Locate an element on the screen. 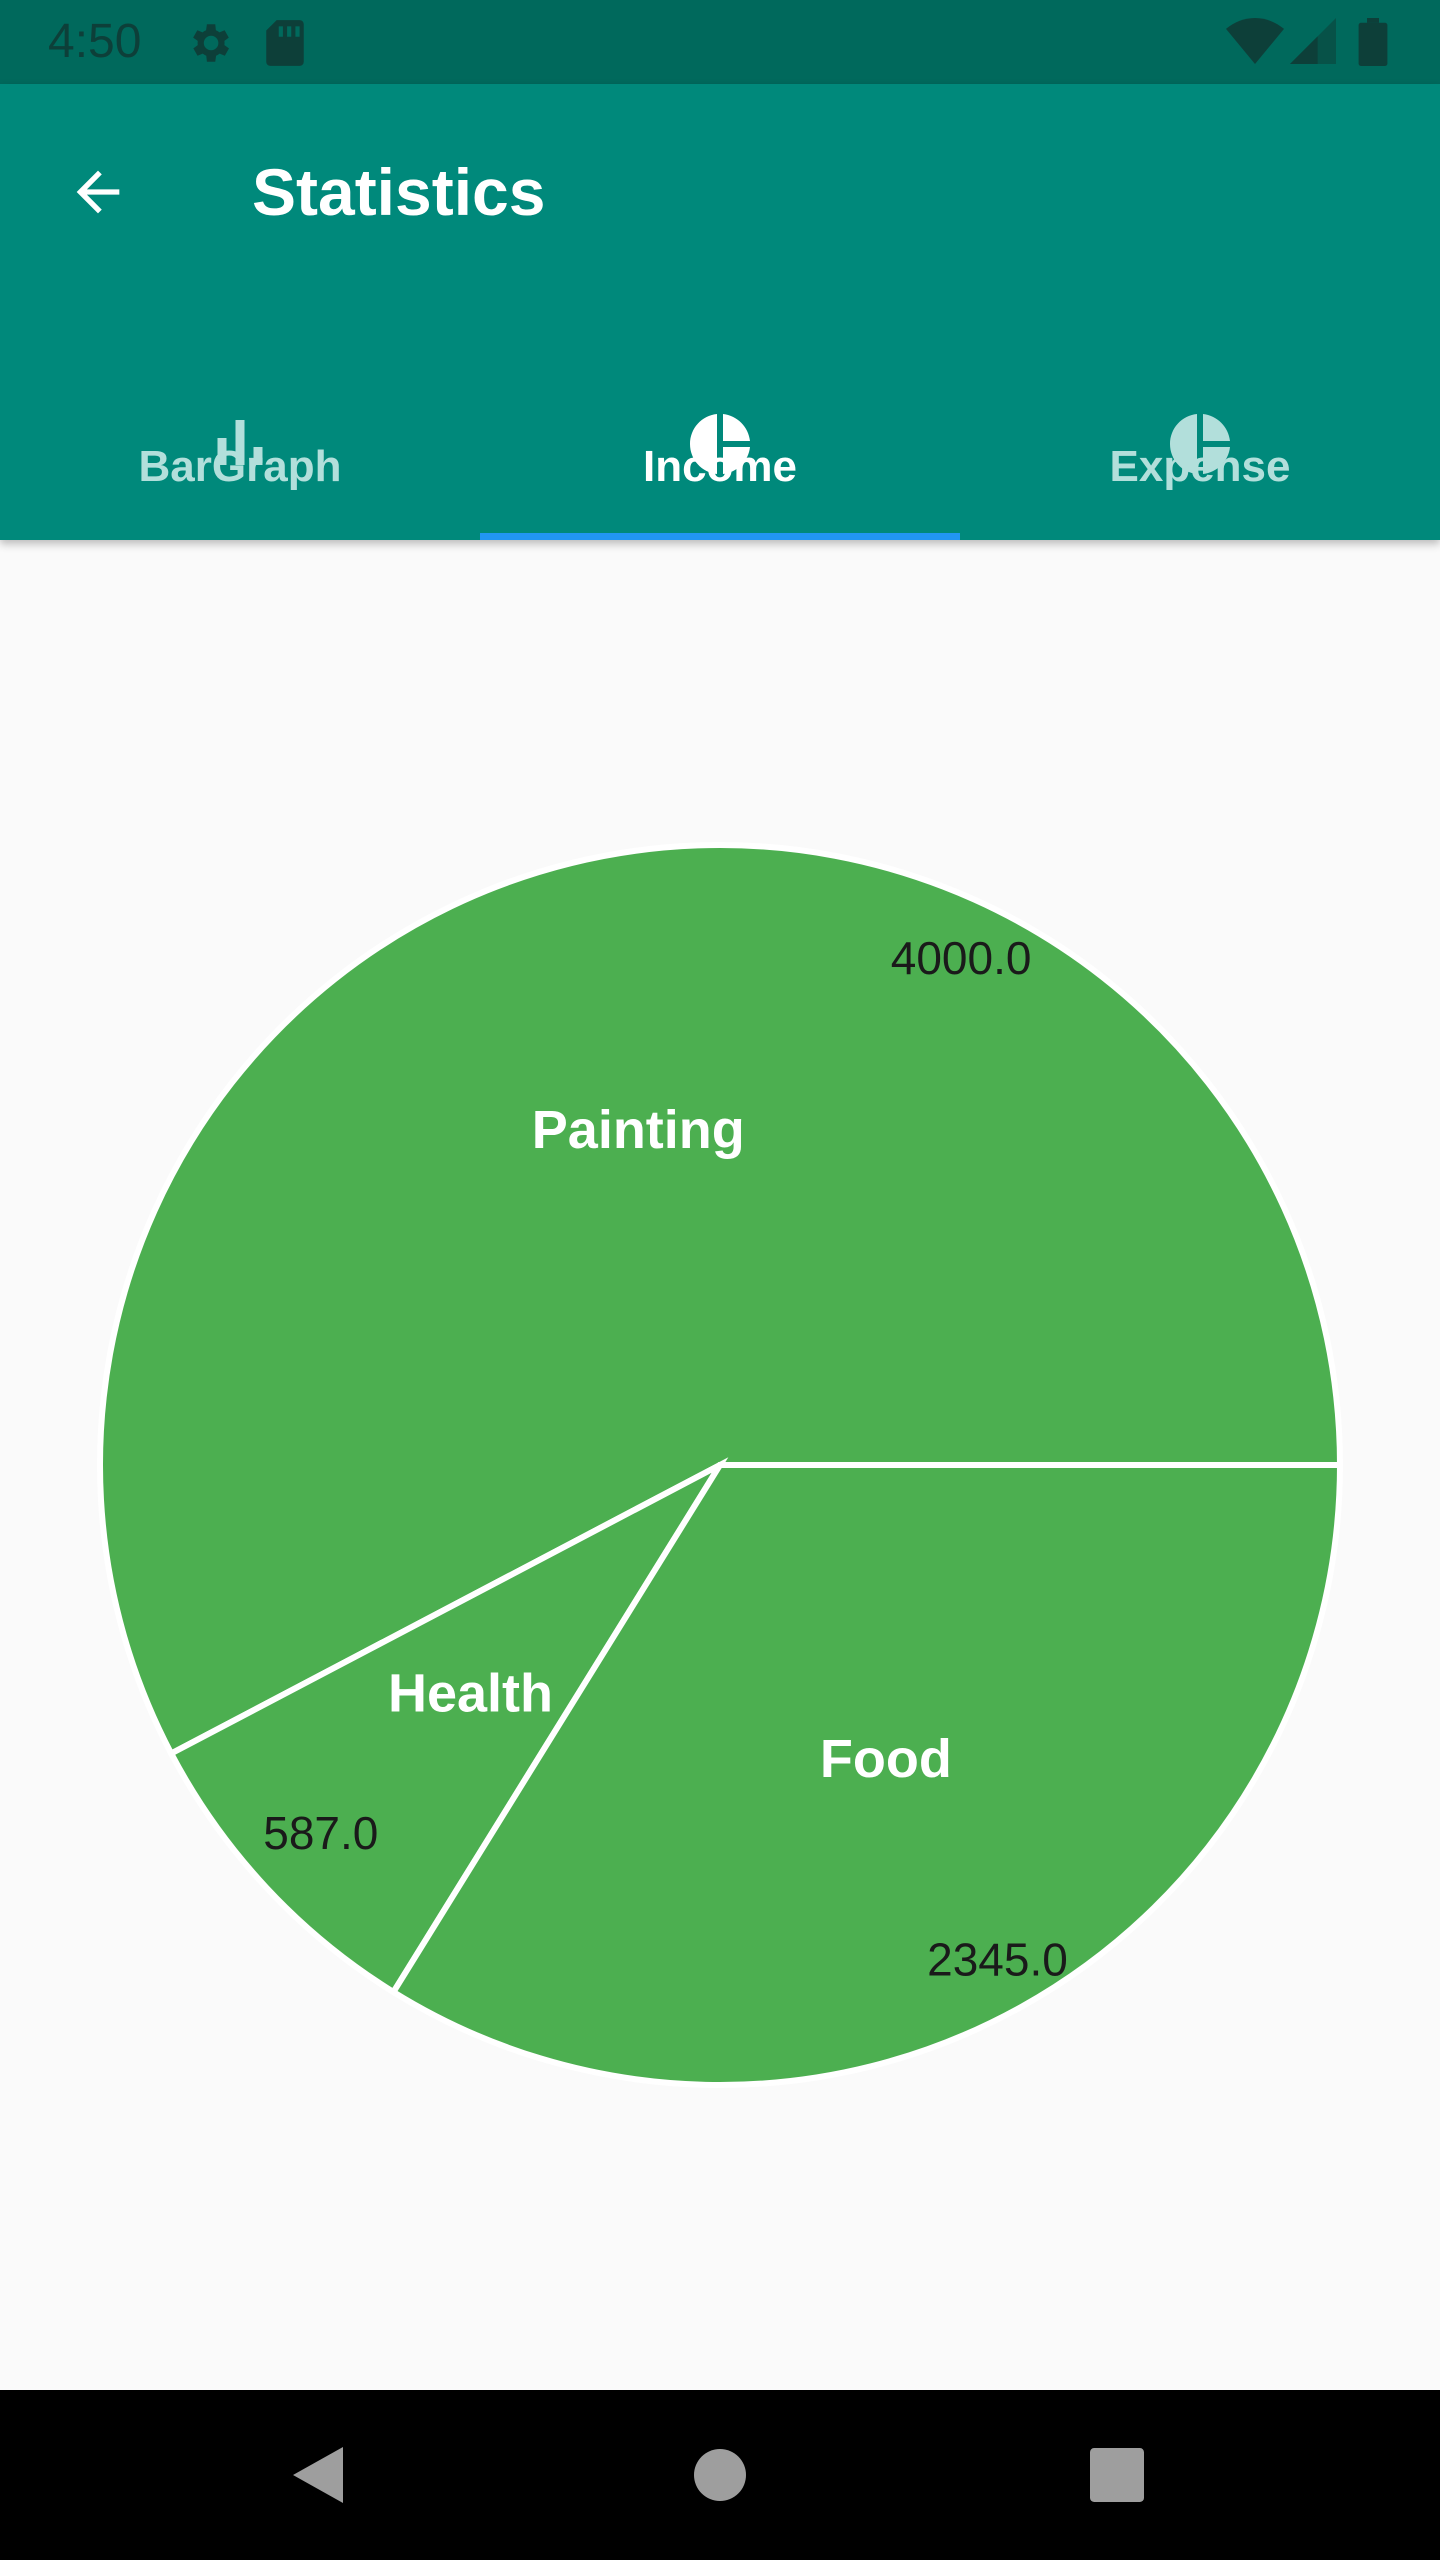 The width and height of the screenshot is (1440, 2560). tab-expense-label: Expense is located at coordinates (1200, 466).